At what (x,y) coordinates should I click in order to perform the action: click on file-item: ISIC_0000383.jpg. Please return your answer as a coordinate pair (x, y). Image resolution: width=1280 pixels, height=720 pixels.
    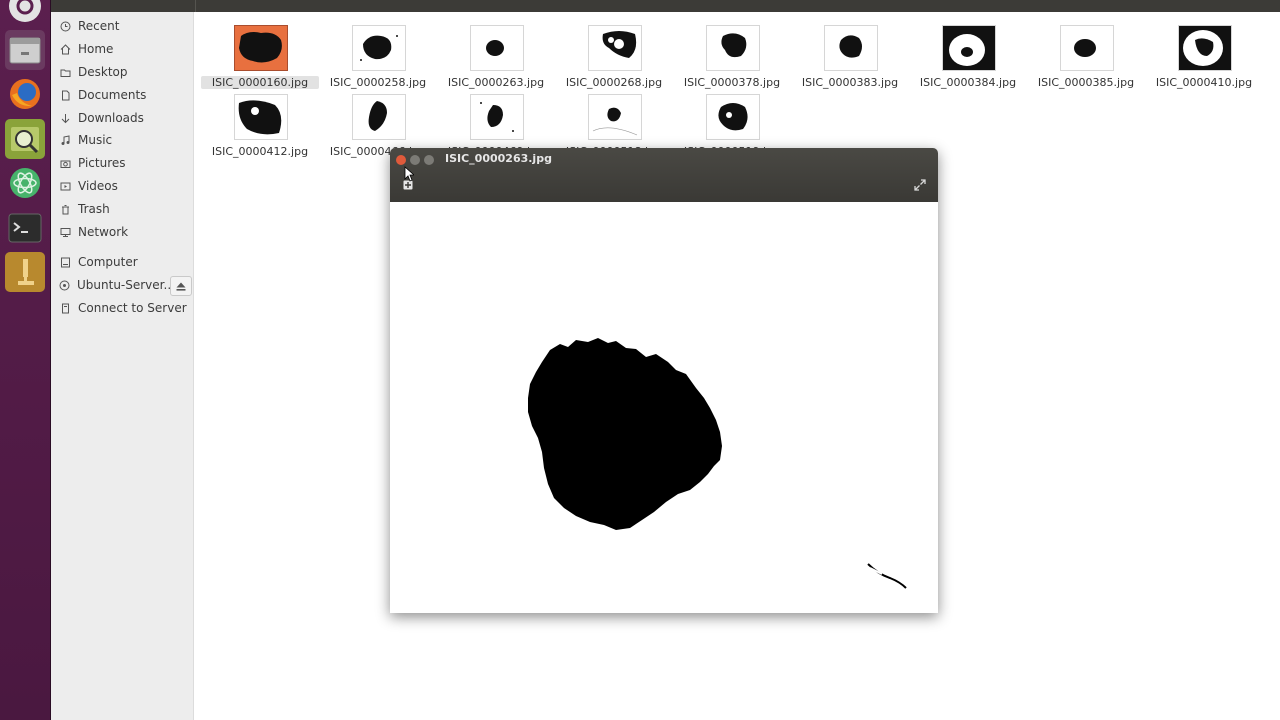
    Looking at the image, I should click on (850, 54).